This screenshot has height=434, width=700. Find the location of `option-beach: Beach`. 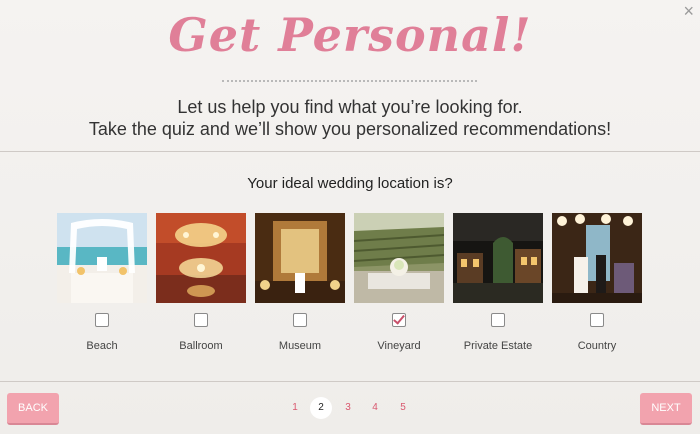

option-beach: Beach is located at coordinates (102, 282).